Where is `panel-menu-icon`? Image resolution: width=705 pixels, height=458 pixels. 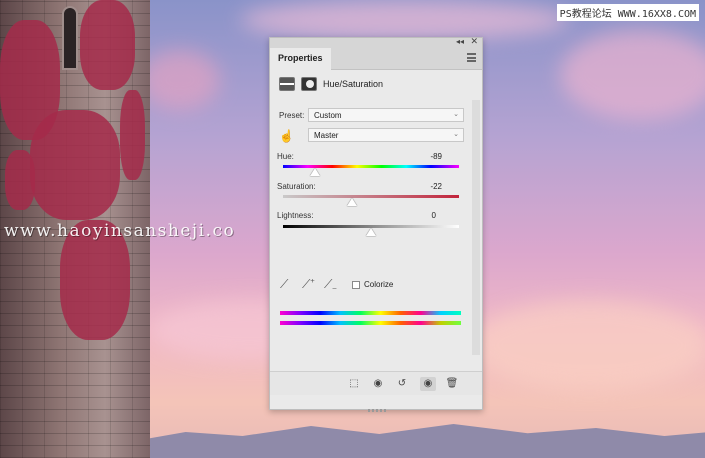
panel-menu-icon is located at coordinates (471, 57).